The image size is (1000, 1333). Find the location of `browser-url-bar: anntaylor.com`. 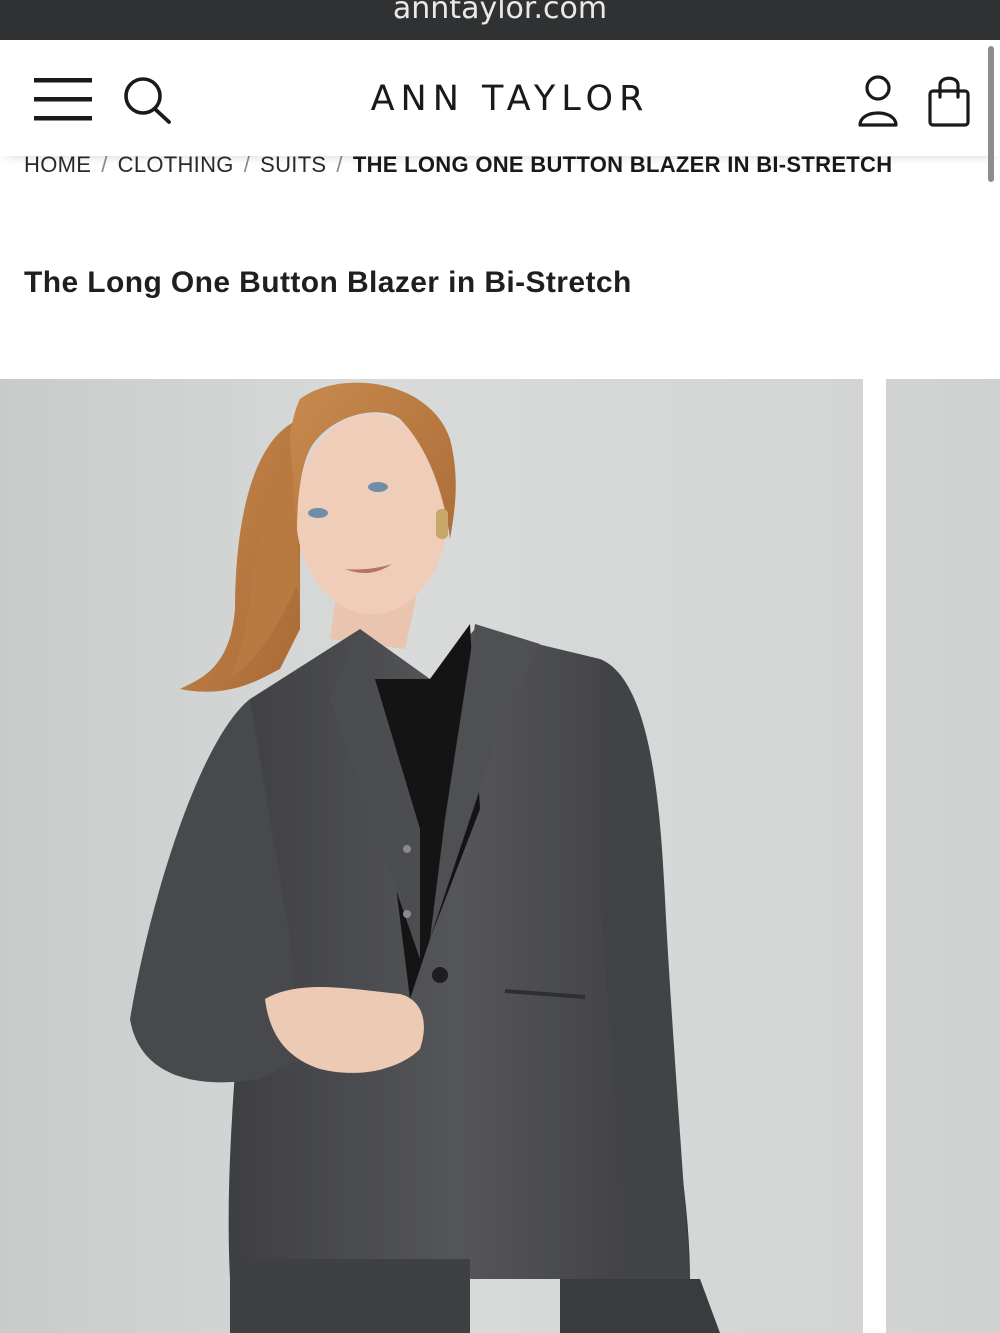

browser-url-bar: anntaylor.com is located at coordinates (500, 20).